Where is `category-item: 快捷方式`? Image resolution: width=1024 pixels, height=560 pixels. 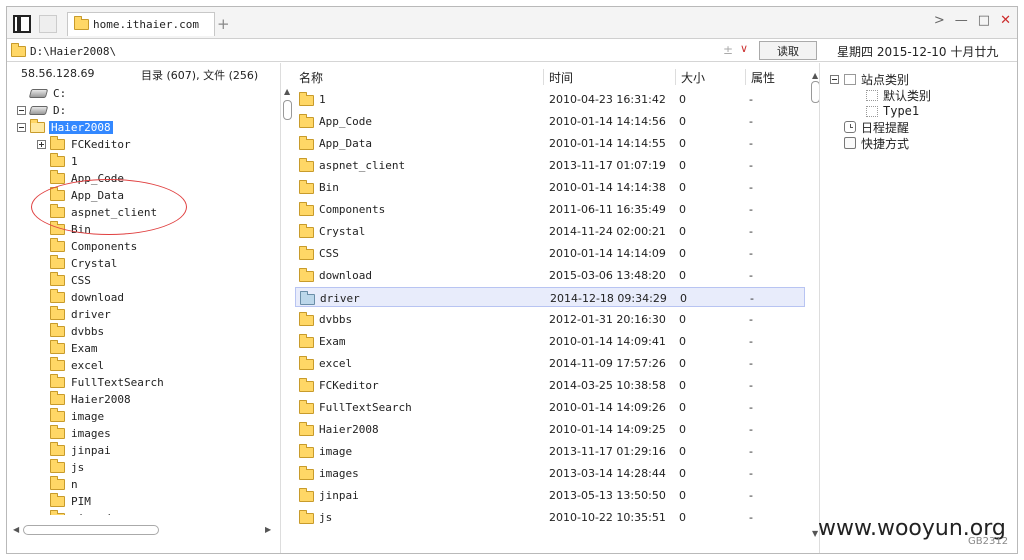
category-item: 快捷方式 is located at coordinates (869, 143).